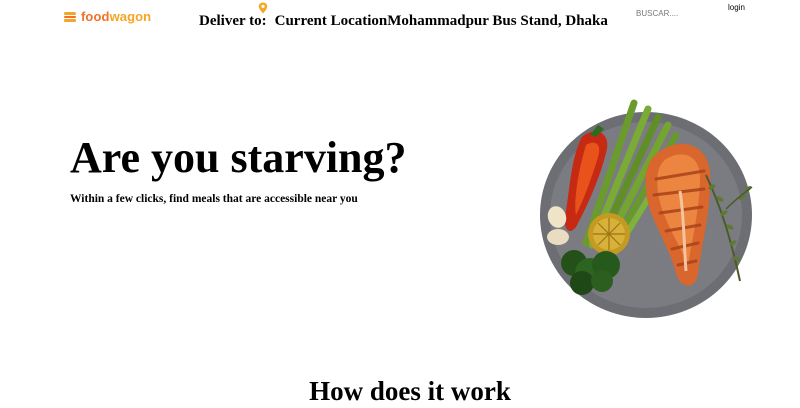 This screenshot has height=408, width=800. I want to click on deliver-label: Deliver to:, so click(233, 21).